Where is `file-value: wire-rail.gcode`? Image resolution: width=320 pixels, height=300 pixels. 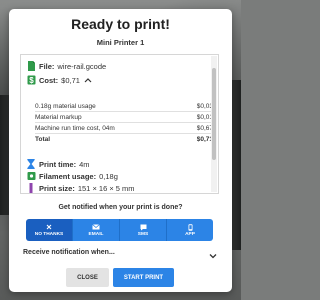
file-value: wire-rail.gcode is located at coordinates (82, 66).